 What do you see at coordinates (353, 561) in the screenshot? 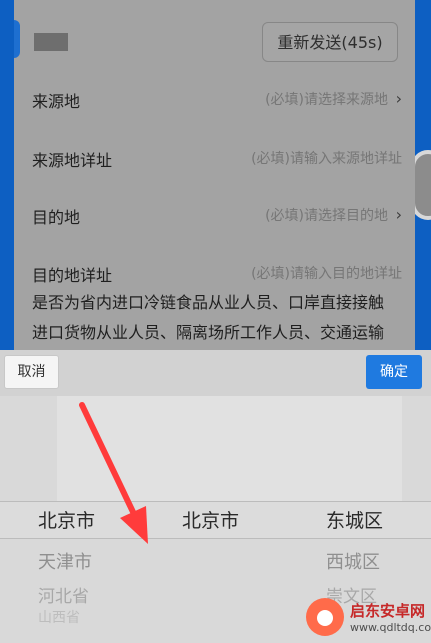
I see `district-option: 西城区` at bounding box center [353, 561].